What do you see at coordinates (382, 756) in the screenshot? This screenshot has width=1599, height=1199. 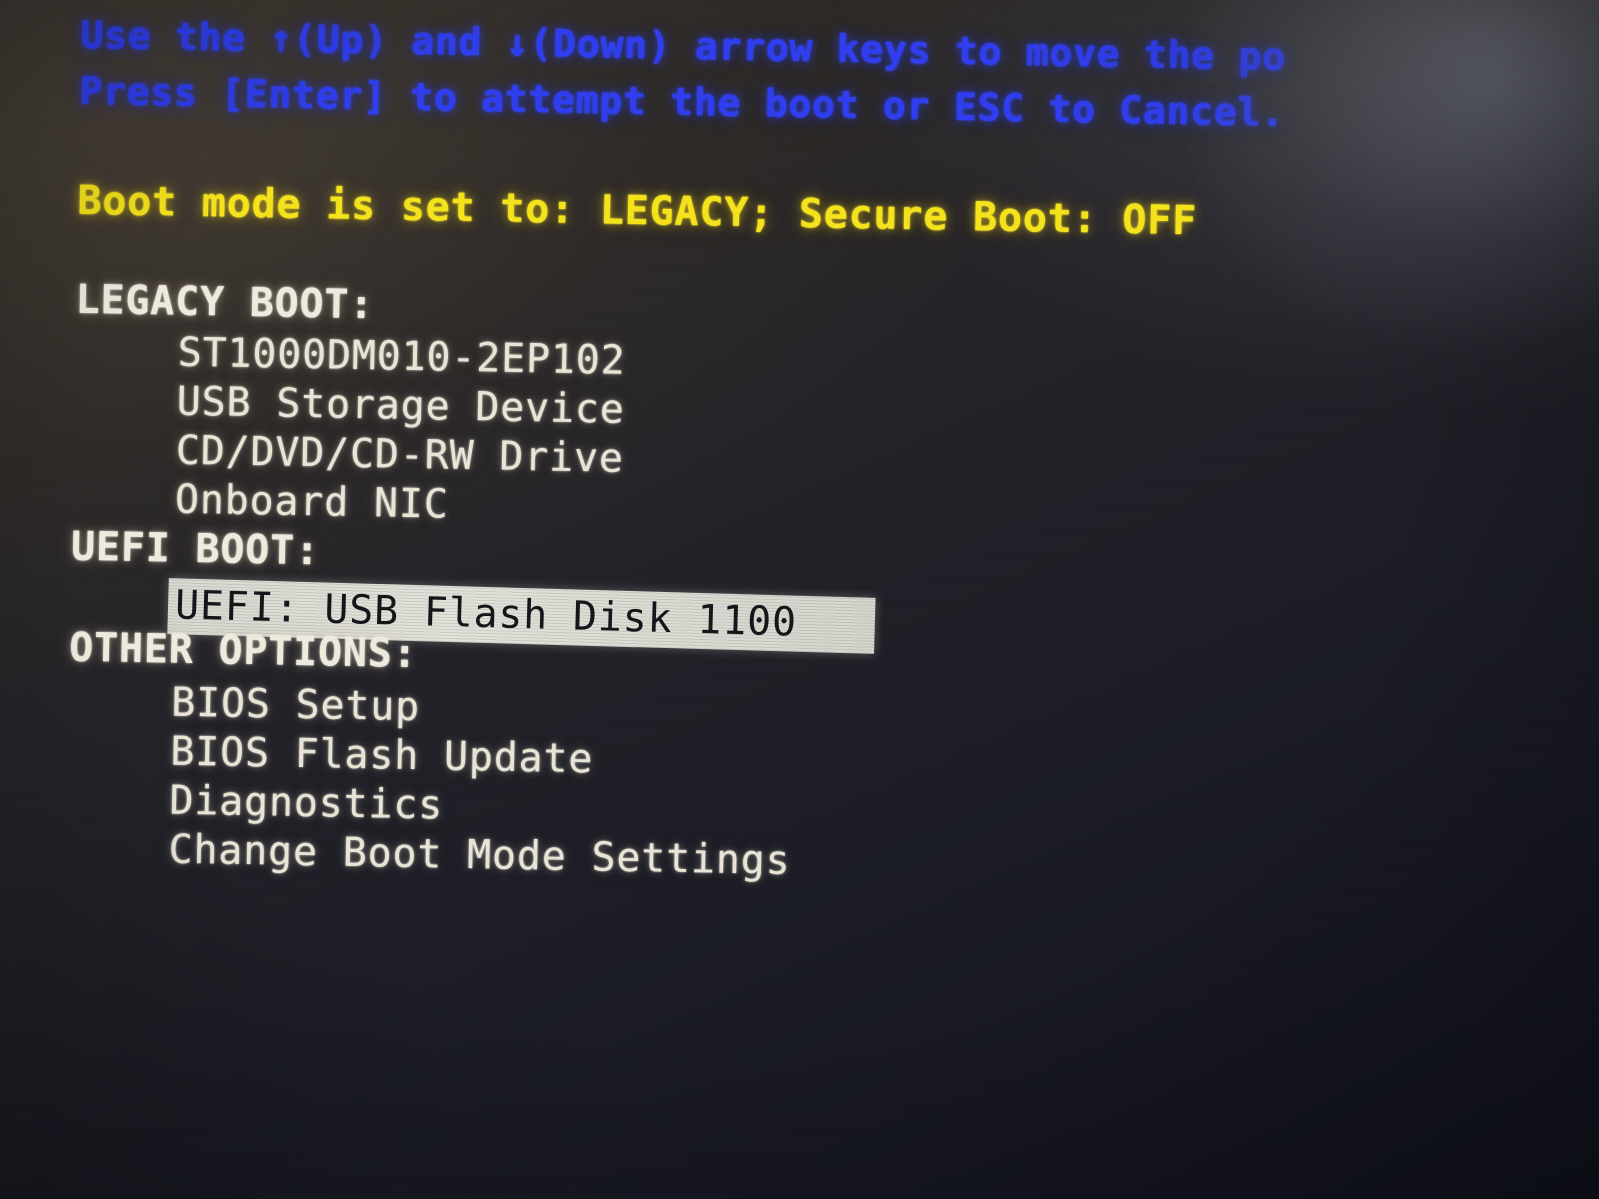 I see `other-option-bios-flash-update: BIOS Flash Update` at bounding box center [382, 756].